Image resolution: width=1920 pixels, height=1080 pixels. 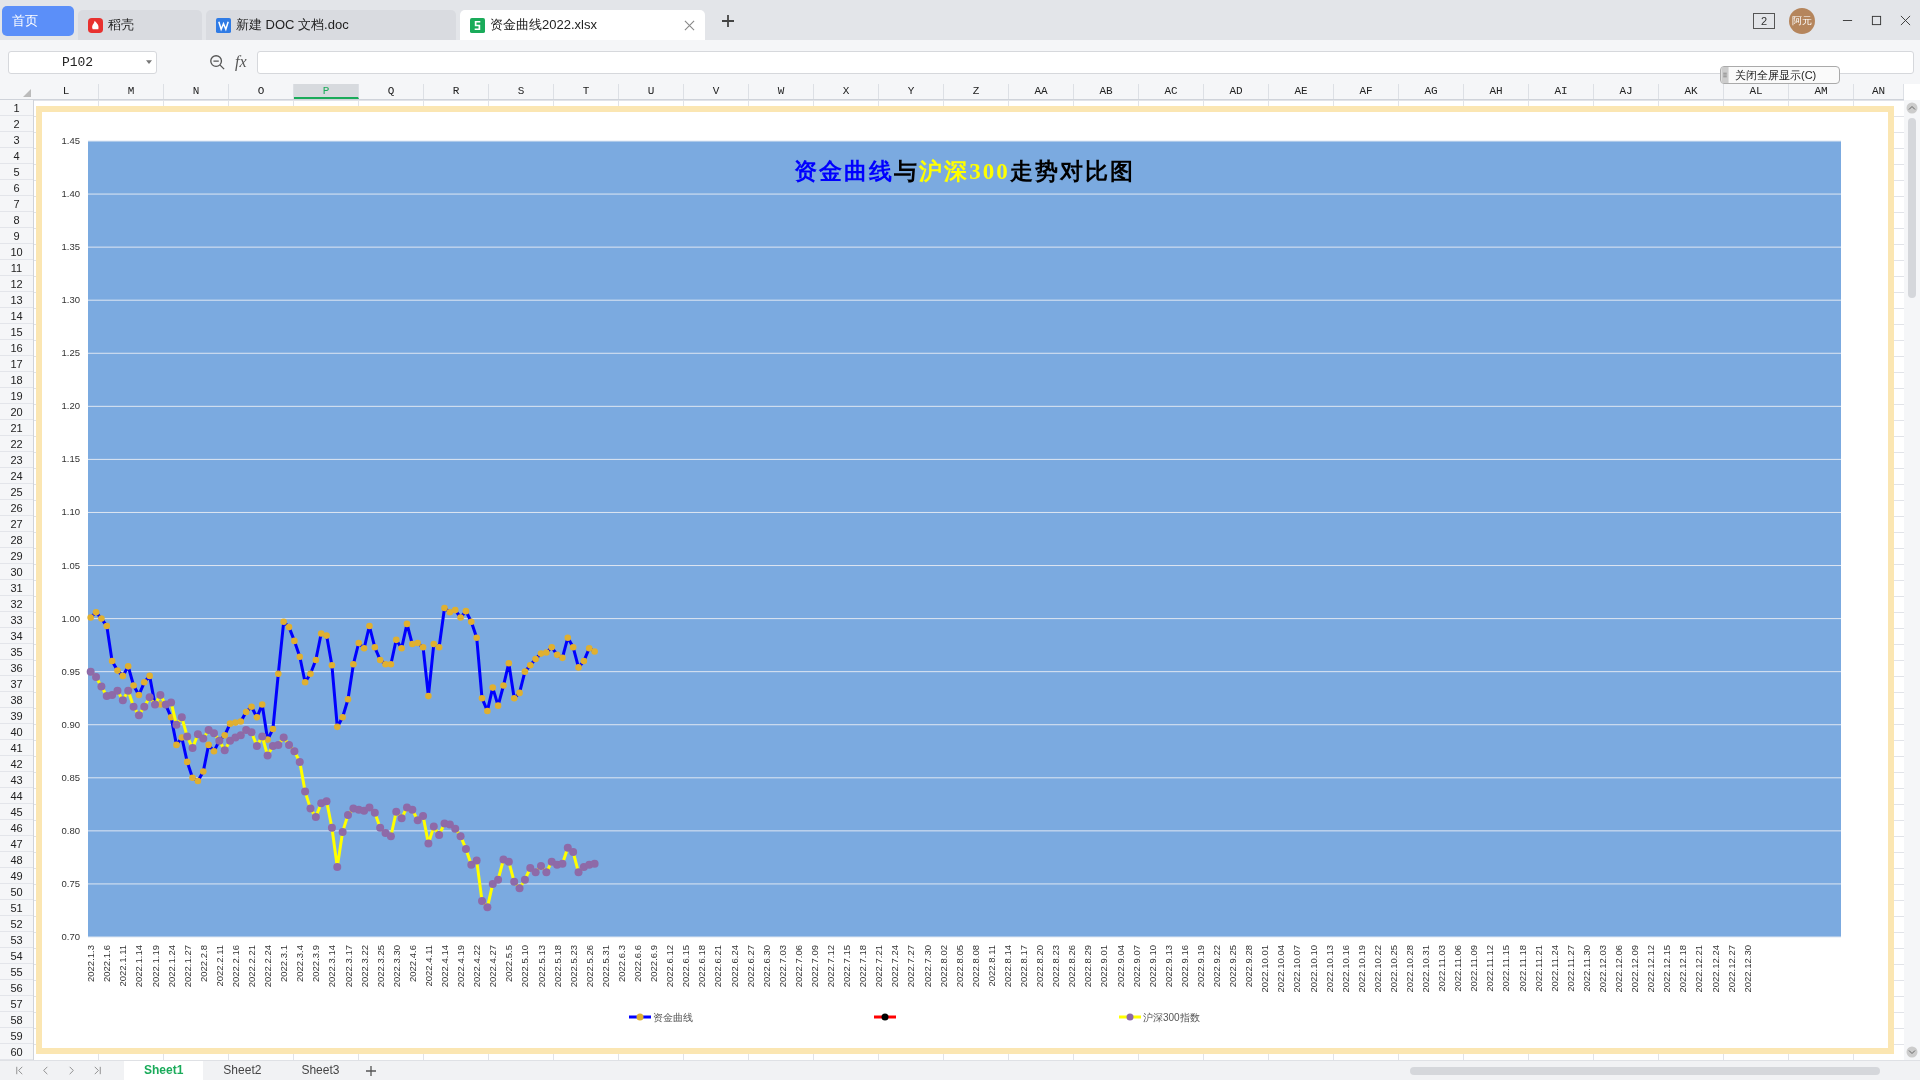 What do you see at coordinates (16, 156) in the screenshot?
I see `row-header: 4` at bounding box center [16, 156].